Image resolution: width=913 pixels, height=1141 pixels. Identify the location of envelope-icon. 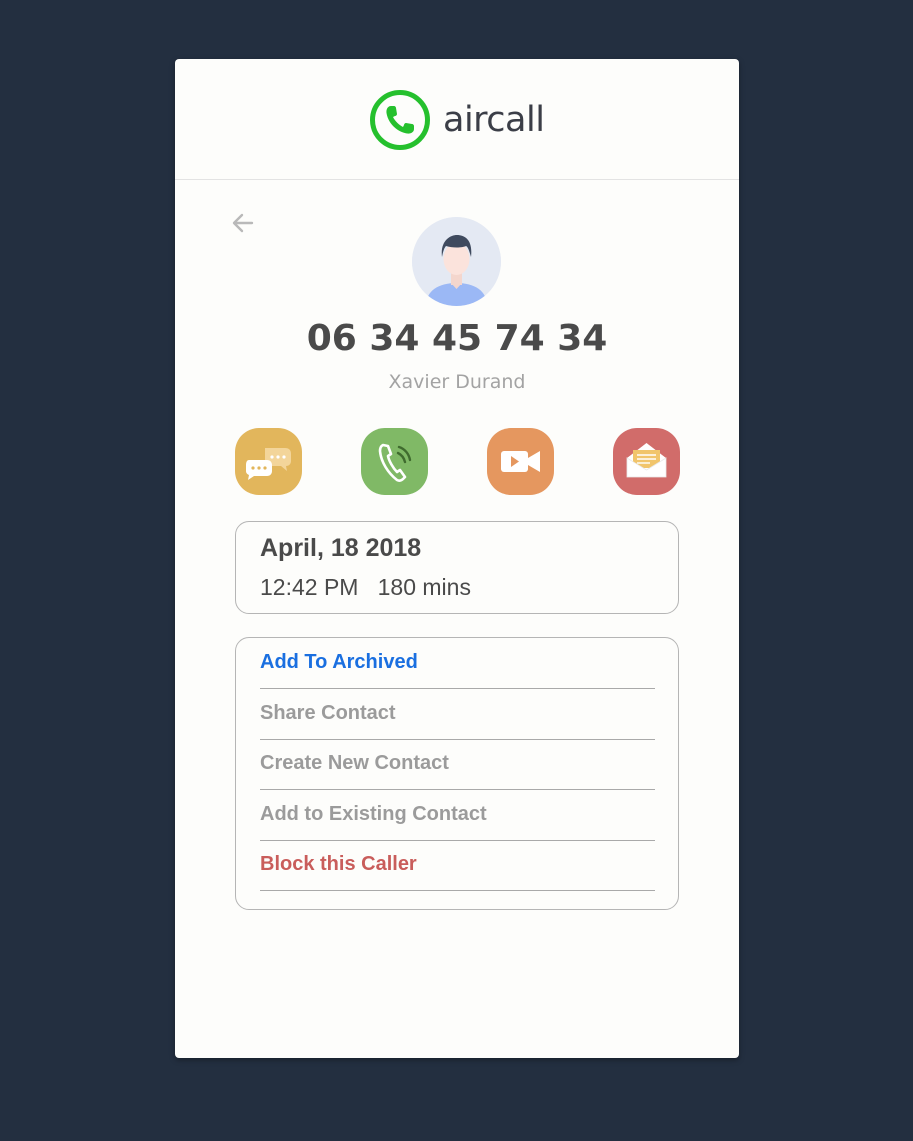
(646, 460).